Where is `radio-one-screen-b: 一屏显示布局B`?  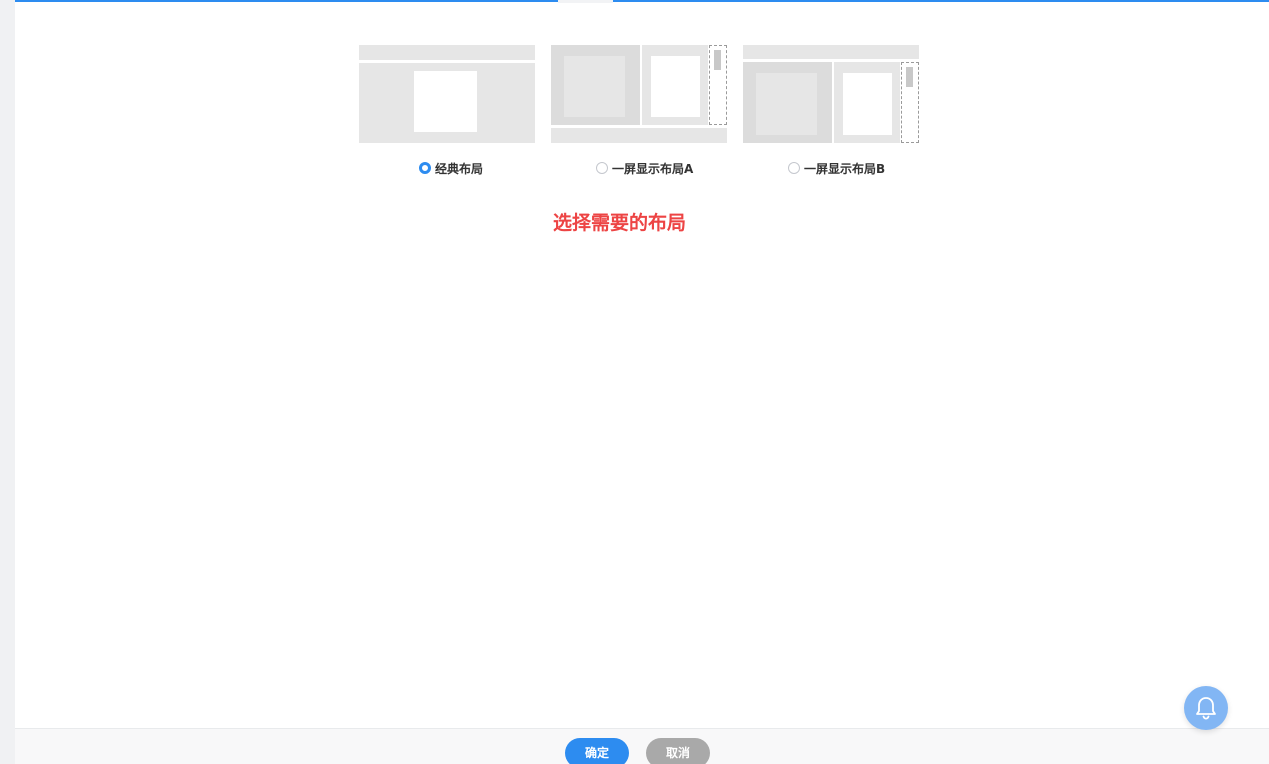 radio-one-screen-b: 一屏显示布局B is located at coordinates (836, 168).